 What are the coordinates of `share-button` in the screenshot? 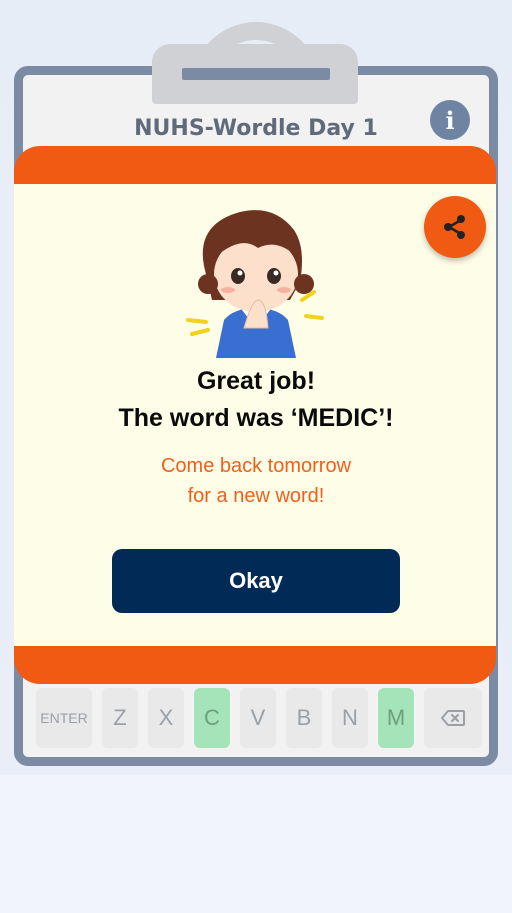 It's located at (455, 227).